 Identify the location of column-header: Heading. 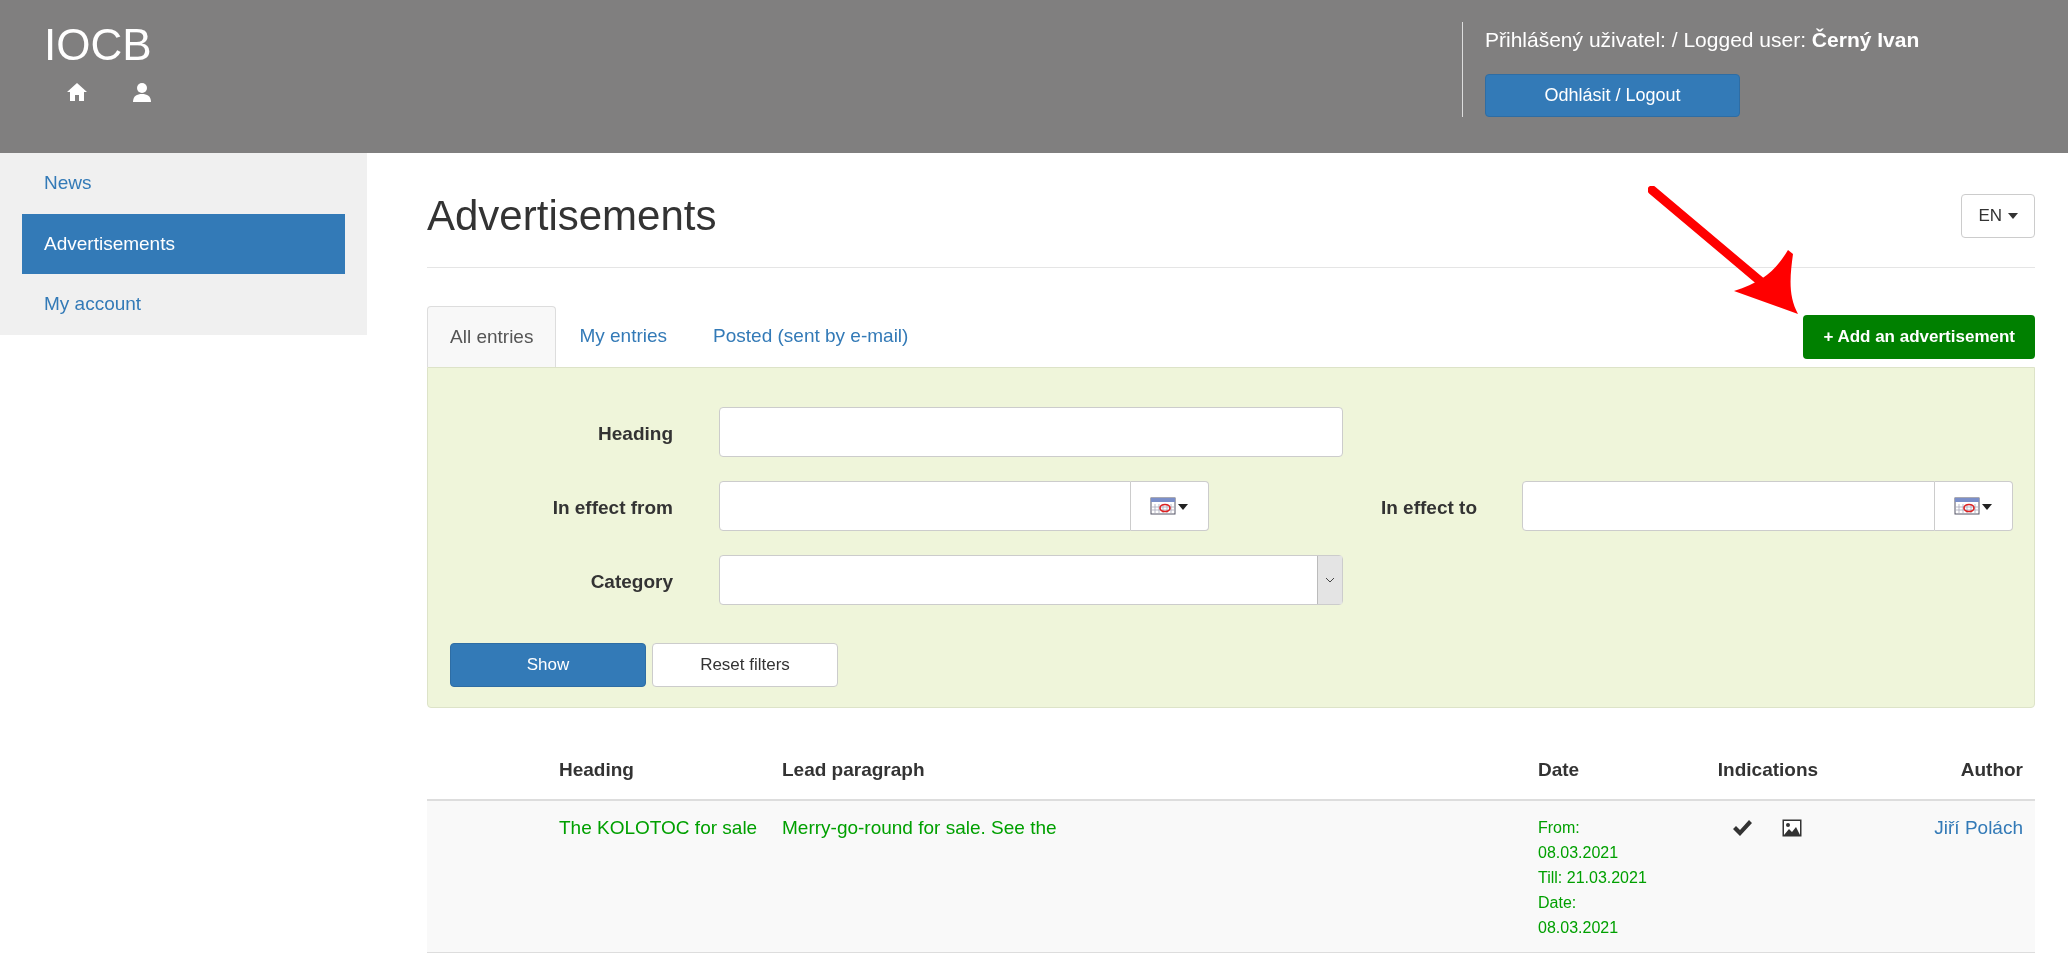
(597, 770).